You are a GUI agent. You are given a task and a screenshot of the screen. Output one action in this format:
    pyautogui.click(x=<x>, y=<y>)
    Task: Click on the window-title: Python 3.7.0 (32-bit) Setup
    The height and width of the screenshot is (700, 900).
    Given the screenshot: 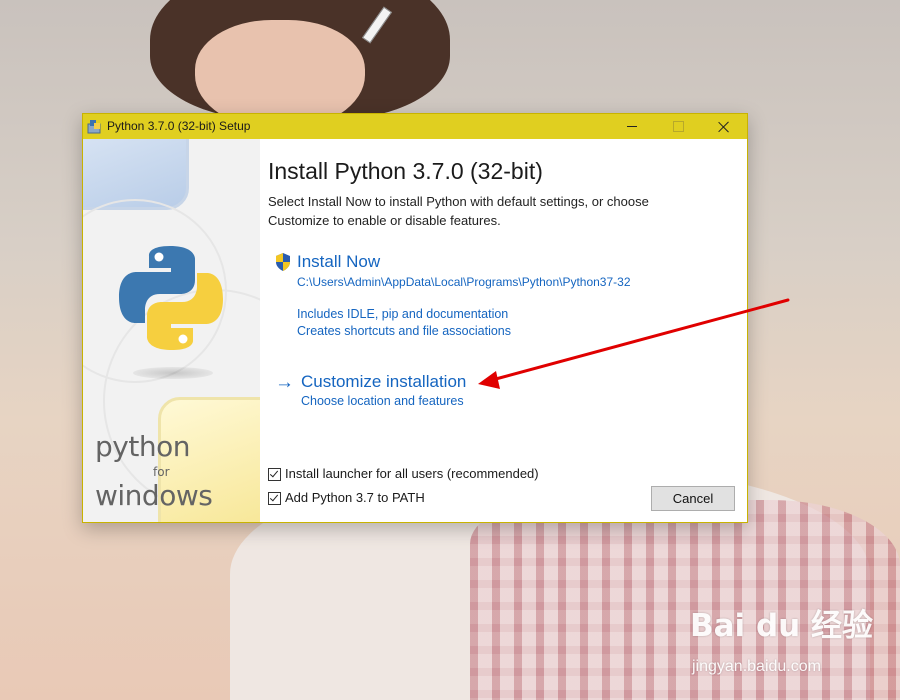 What is the action you would take?
    pyautogui.click(x=179, y=126)
    